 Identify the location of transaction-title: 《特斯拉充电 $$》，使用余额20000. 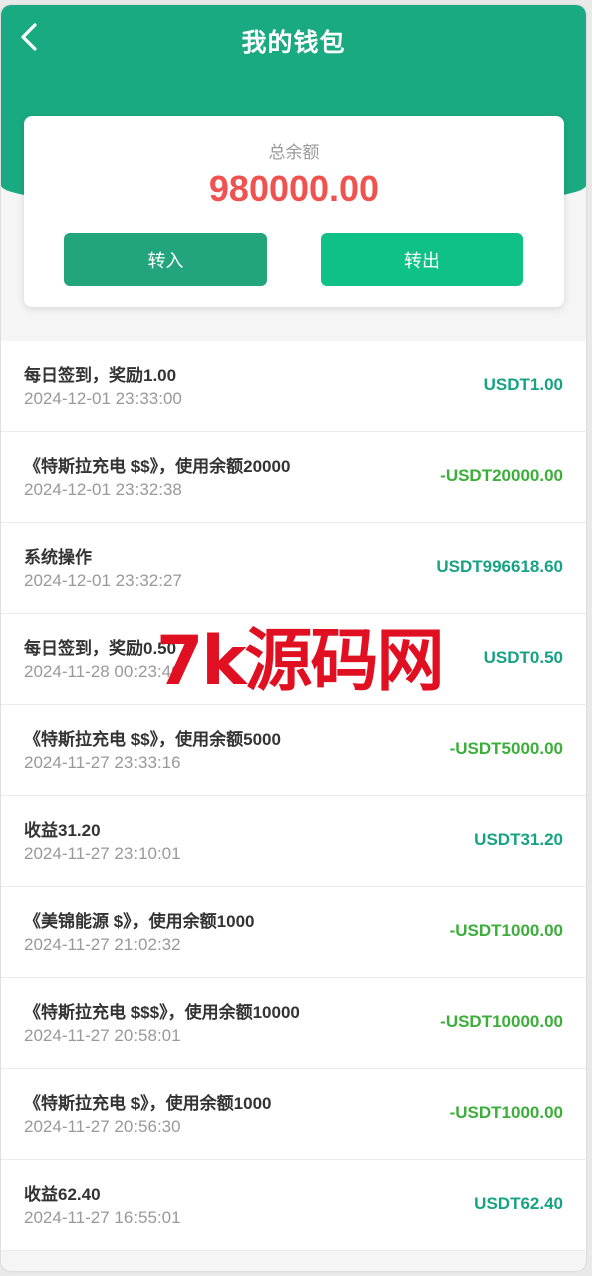
(157, 466).